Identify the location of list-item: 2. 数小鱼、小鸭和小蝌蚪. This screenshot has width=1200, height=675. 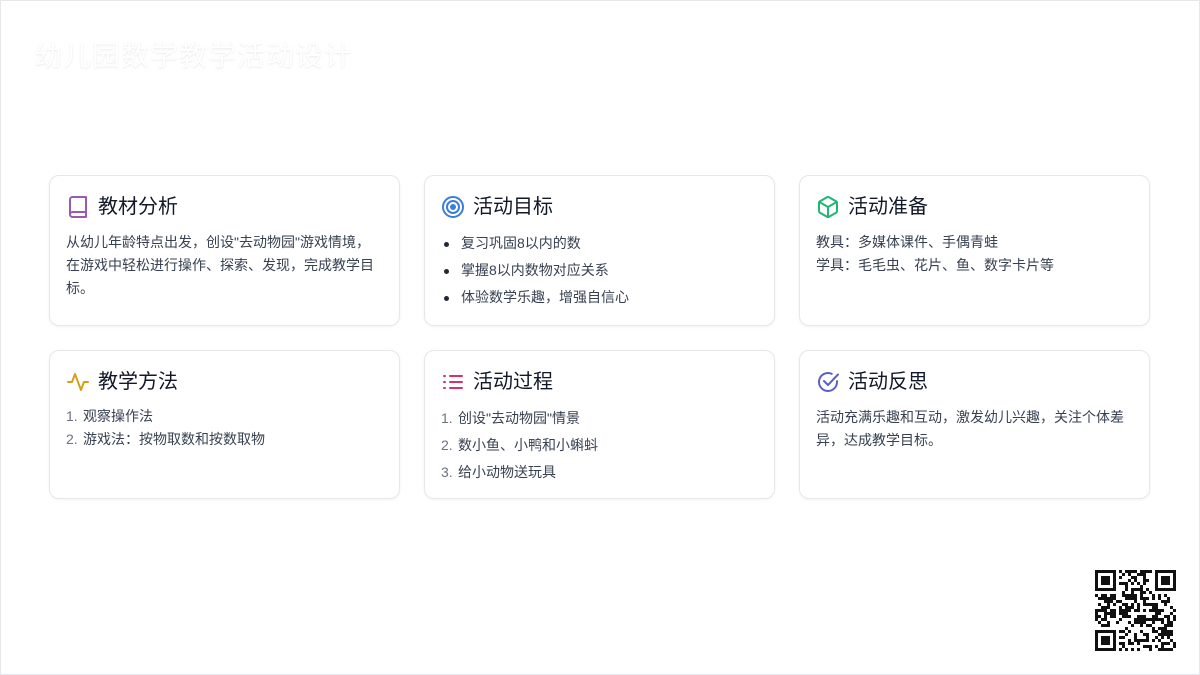
(519, 445).